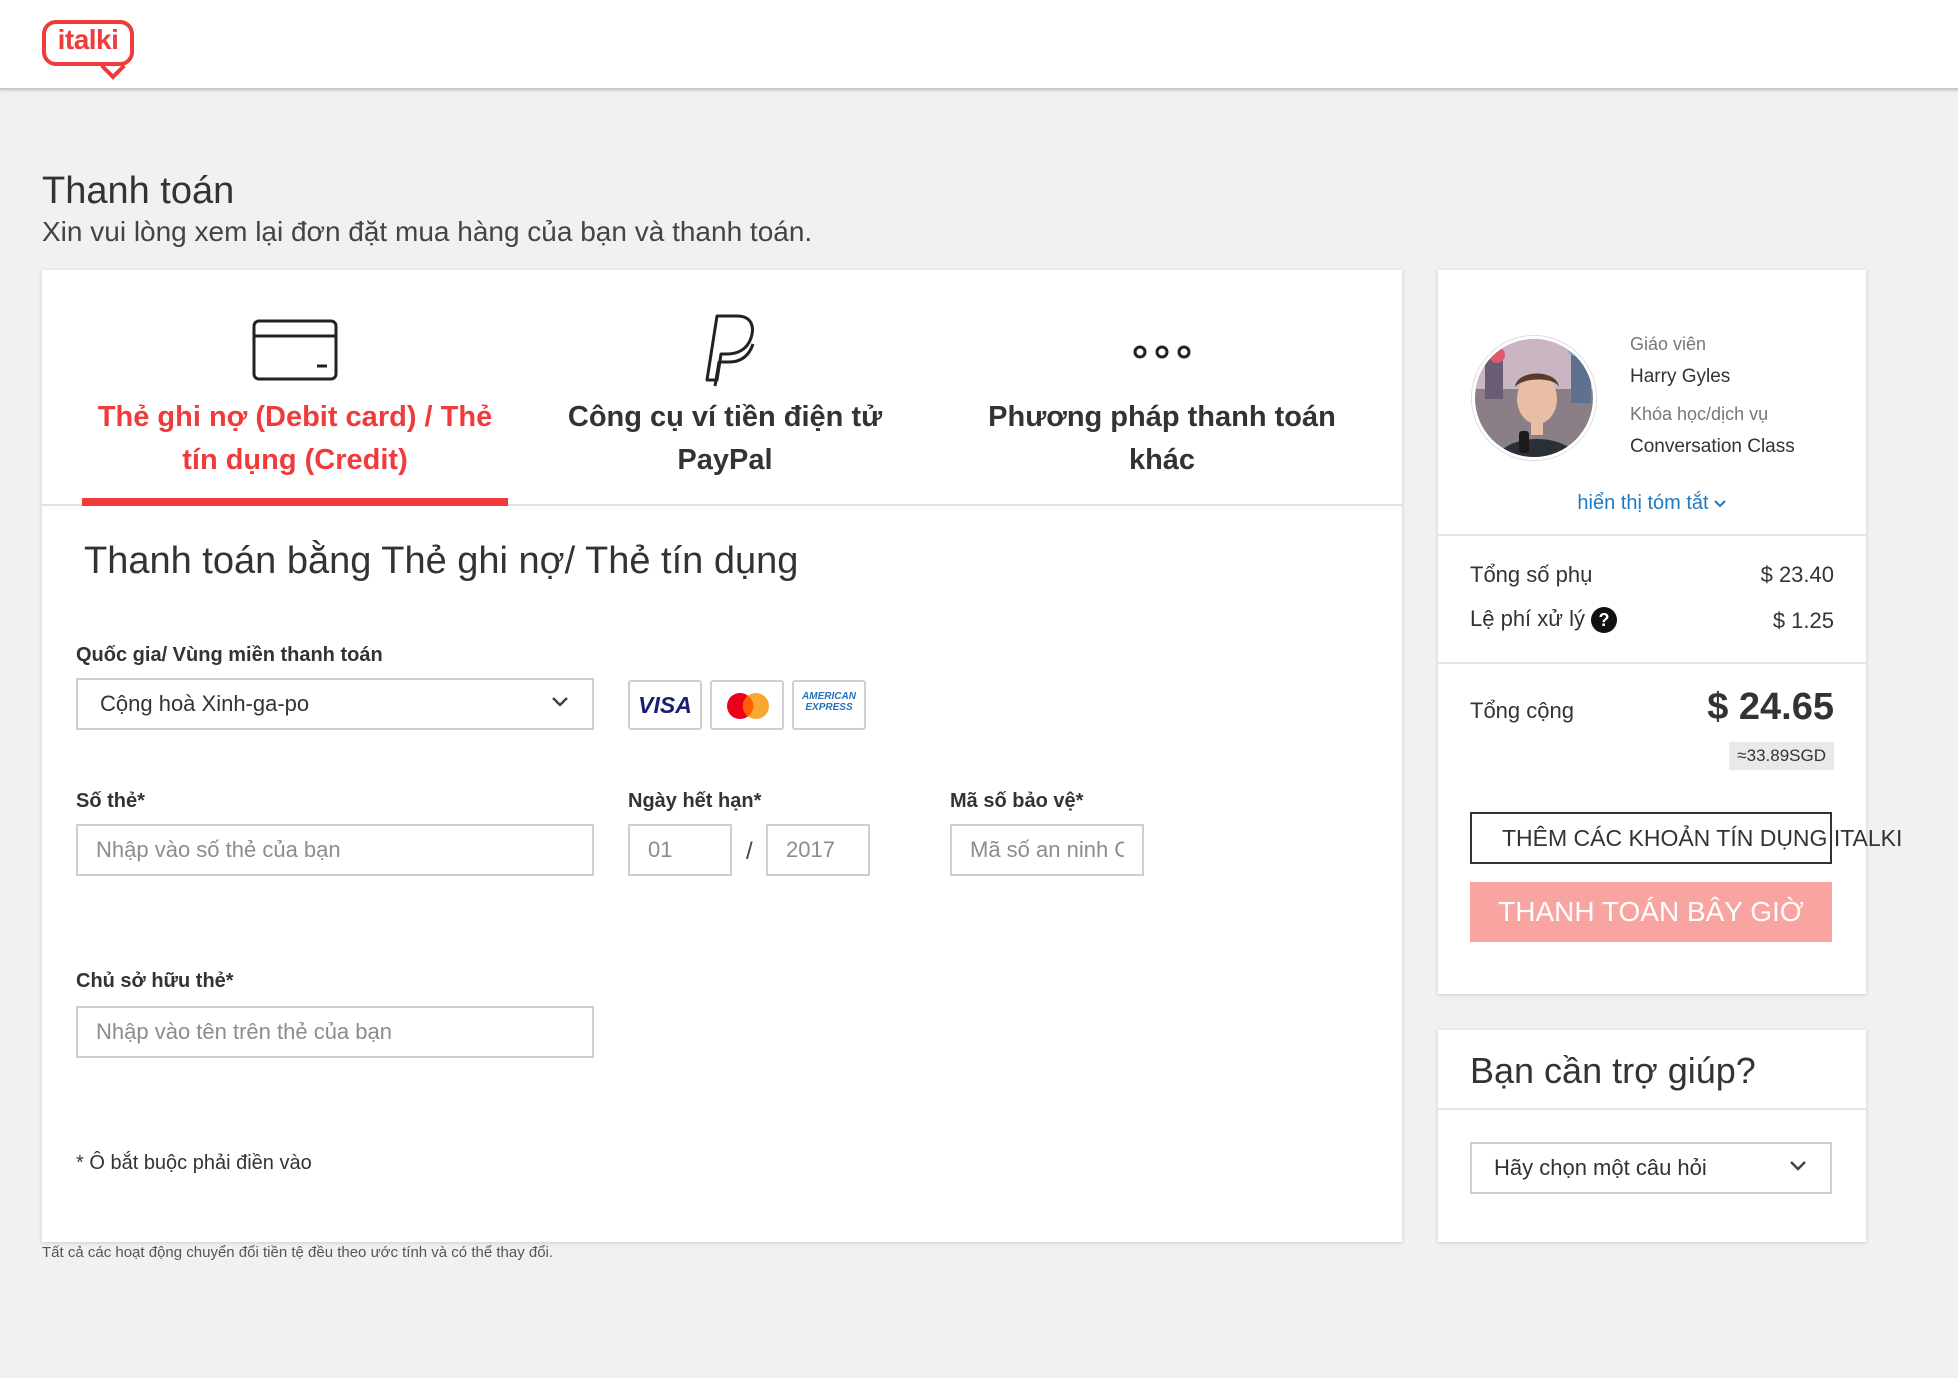  What do you see at coordinates (1600, 1167) in the screenshot?
I see `help-select-value: Hãy chọn một câu hỏi` at bounding box center [1600, 1167].